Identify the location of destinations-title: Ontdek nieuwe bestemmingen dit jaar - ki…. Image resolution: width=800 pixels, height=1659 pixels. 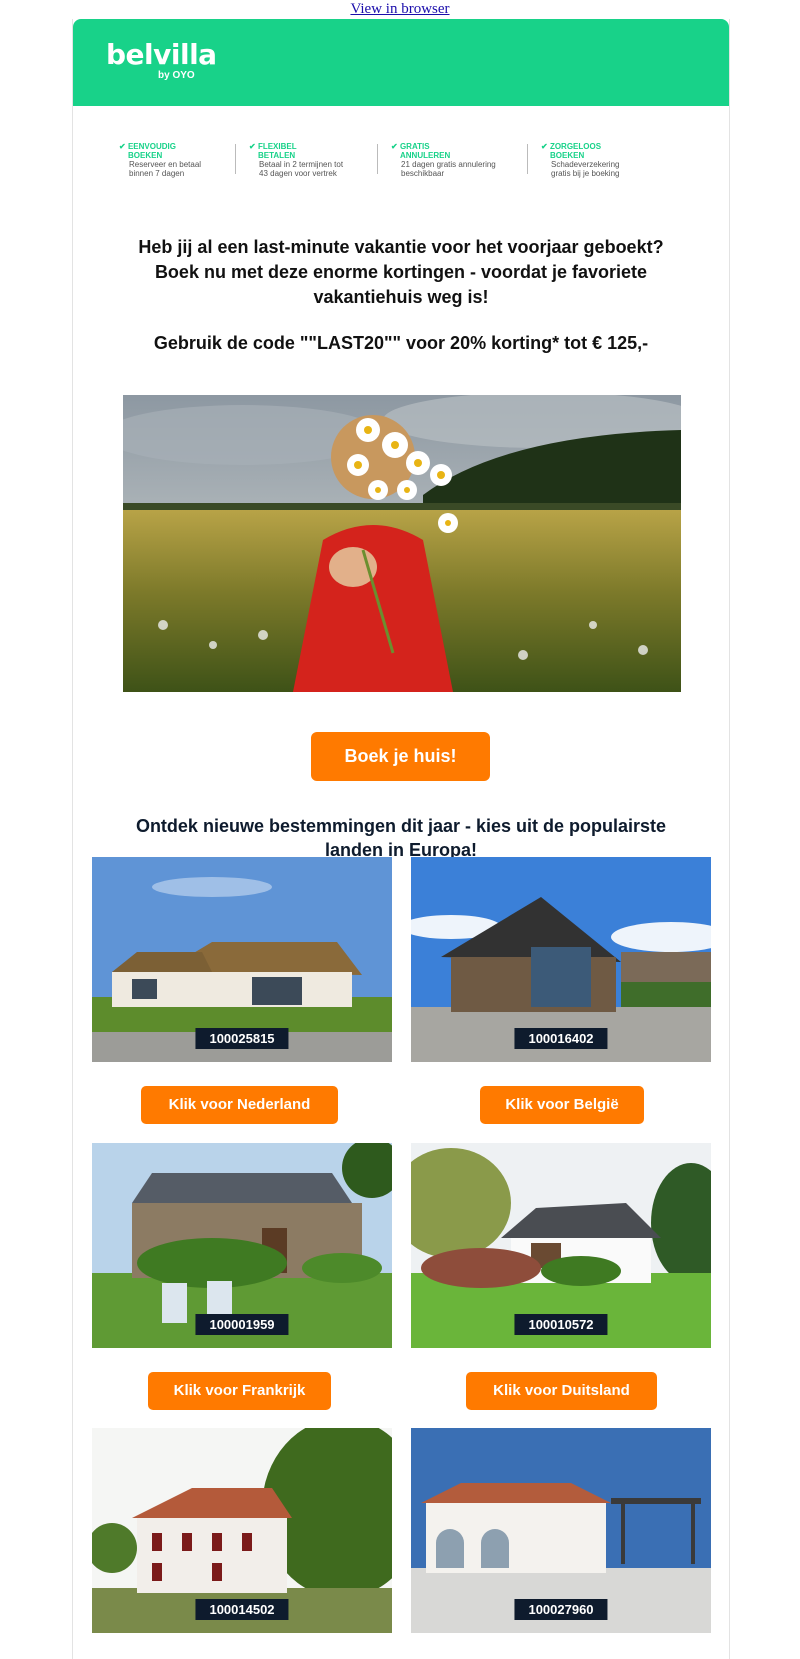
(401, 838).